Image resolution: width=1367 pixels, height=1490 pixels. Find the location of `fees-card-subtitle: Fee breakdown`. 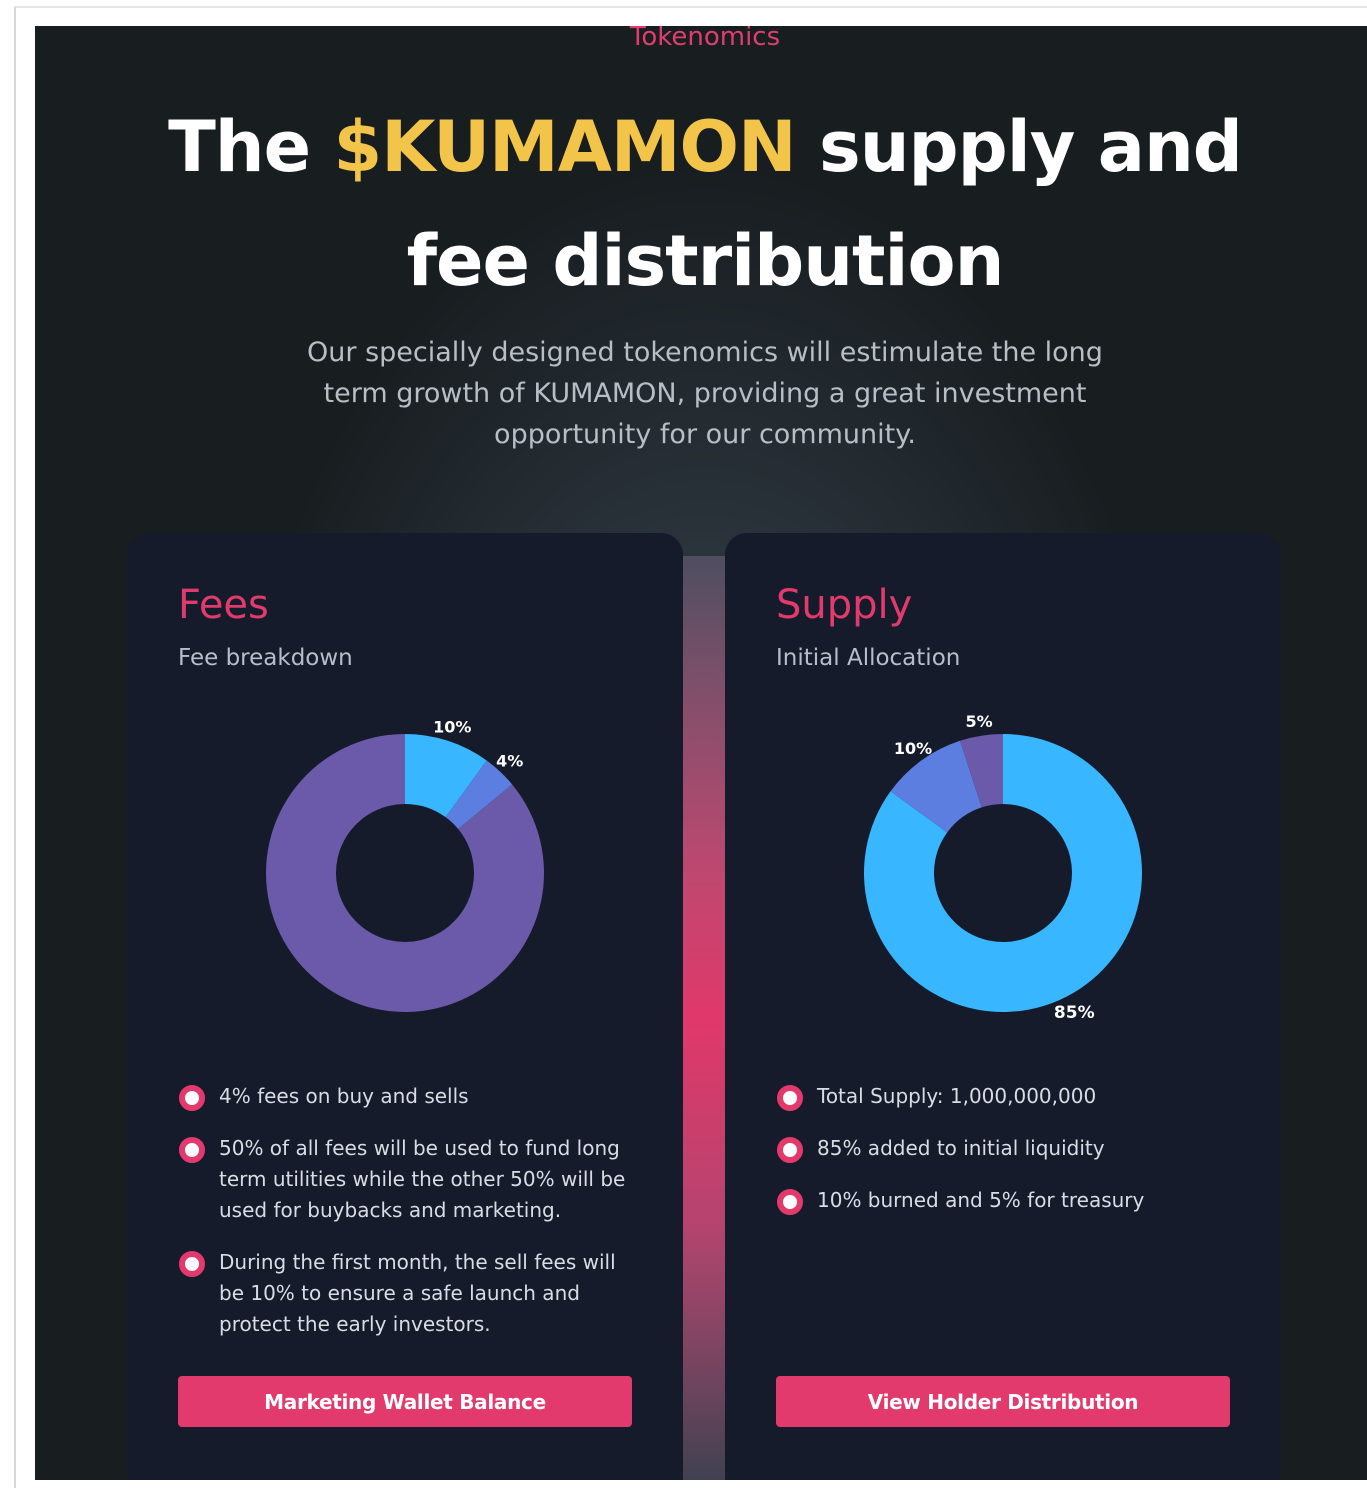

fees-card-subtitle: Fee breakdown is located at coordinates (265, 658).